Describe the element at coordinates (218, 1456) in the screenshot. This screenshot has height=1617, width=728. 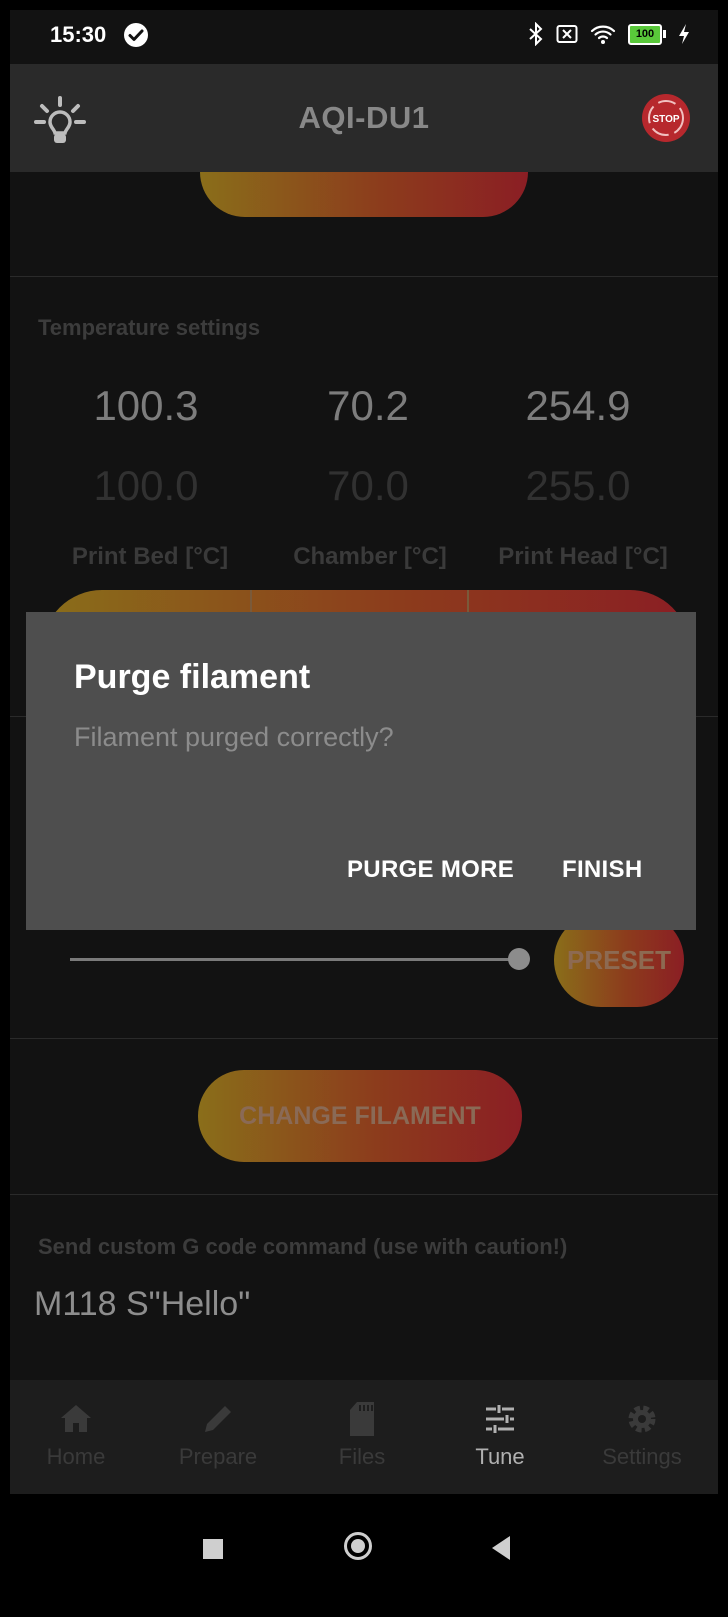
I see `nav-prepare-label: Prepare` at that location.